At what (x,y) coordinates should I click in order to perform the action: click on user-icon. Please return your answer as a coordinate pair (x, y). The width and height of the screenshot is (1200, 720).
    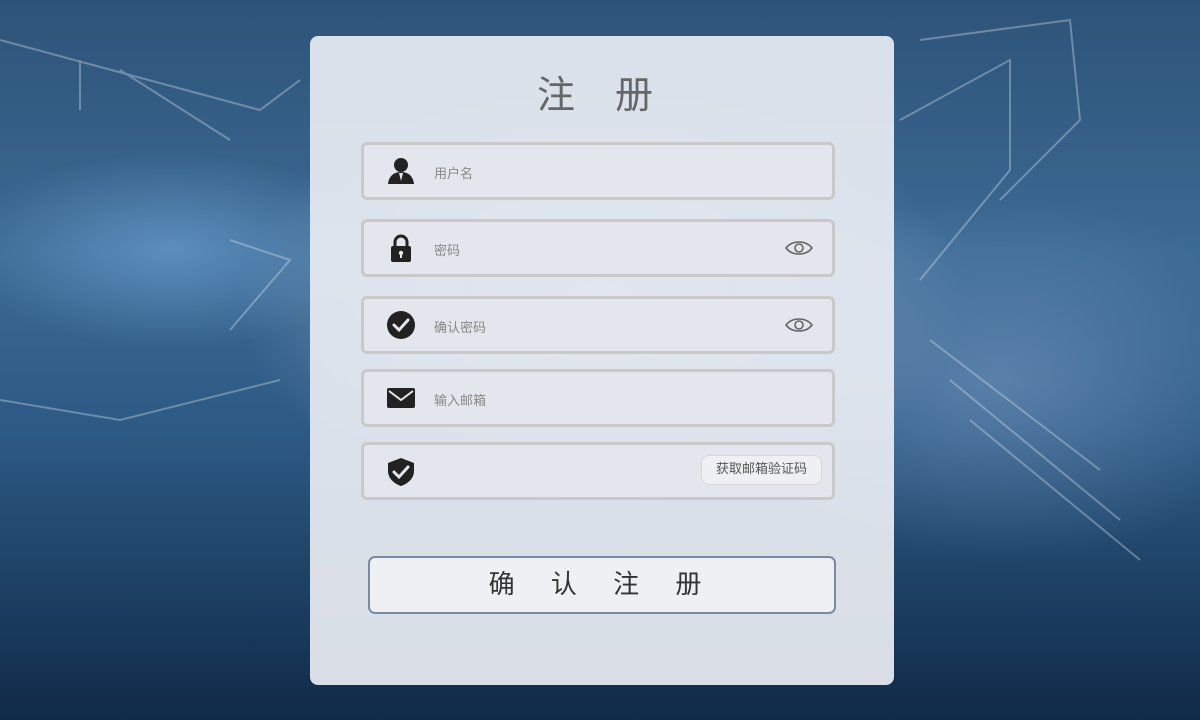
    Looking at the image, I should click on (401, 171).